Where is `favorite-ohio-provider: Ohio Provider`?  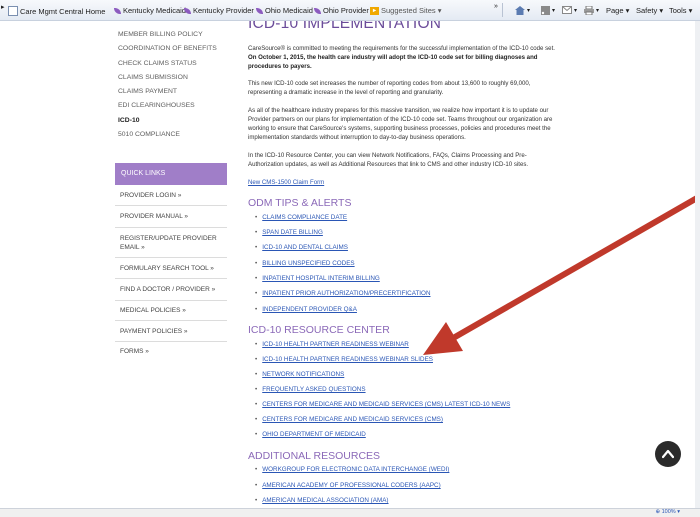
favorite-ohio-provider: Ohio Provider is located at coordinates (341, 10).